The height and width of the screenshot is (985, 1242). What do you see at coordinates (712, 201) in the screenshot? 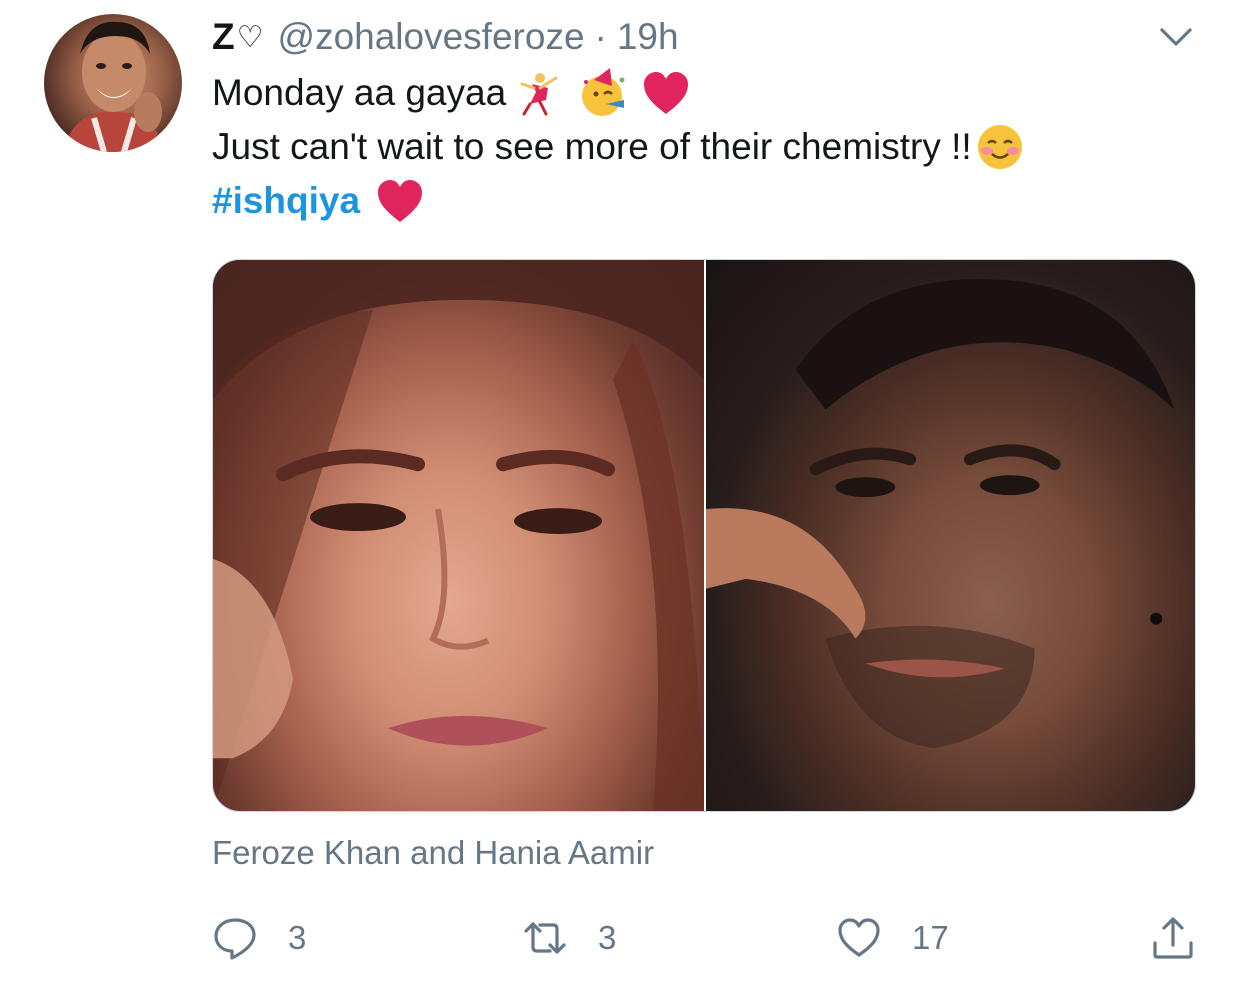
I see `tweet-line-3: #ishqiya` at bounding box center [712, 201].